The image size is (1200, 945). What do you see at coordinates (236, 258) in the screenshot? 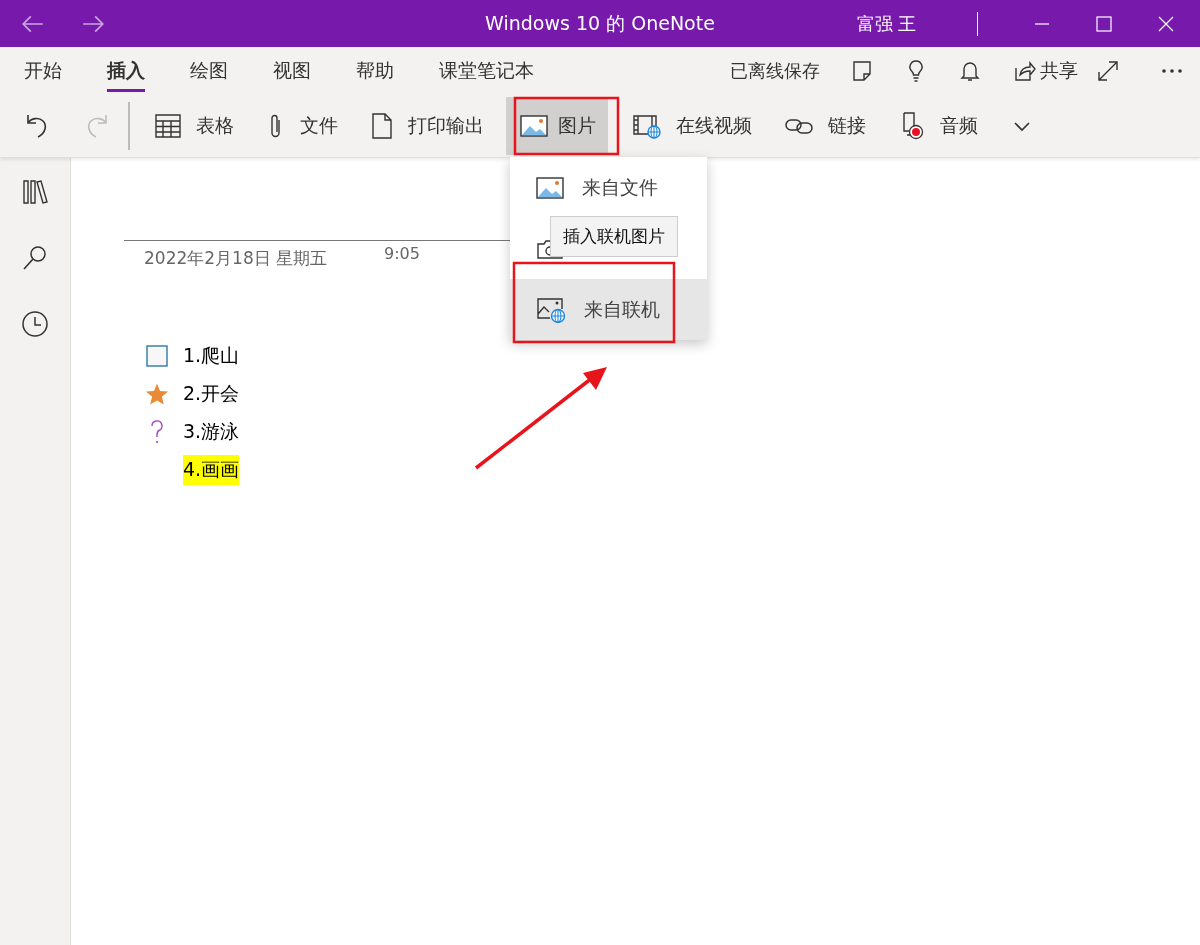
I see `page-date: 2022年2月18日 星期五` at bounding box center [236, 258].